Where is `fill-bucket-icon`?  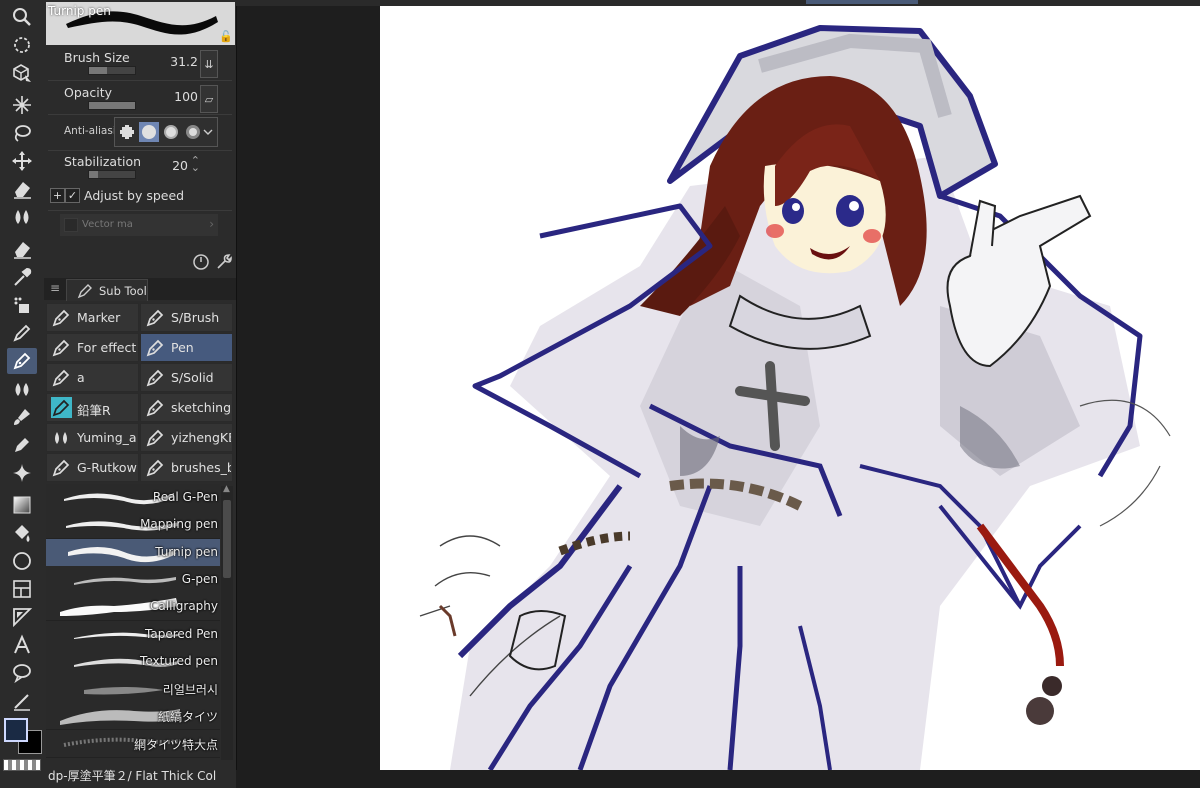
fill-bucket-icon is located at coordinates (22, 305).